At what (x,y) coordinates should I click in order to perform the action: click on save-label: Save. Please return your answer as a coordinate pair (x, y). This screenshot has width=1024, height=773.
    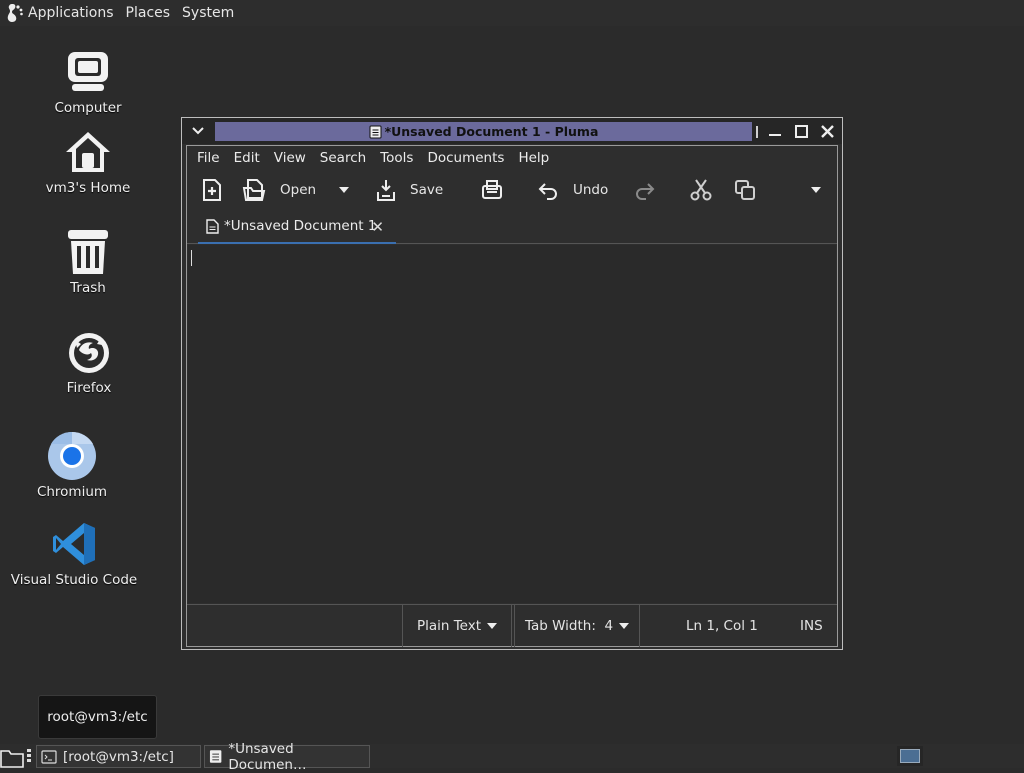
    Looking at the image, I should click on (427, 190).